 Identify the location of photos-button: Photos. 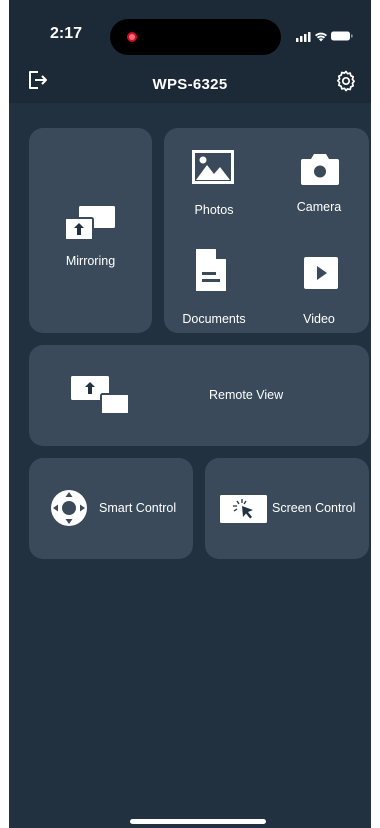
(214, 178).